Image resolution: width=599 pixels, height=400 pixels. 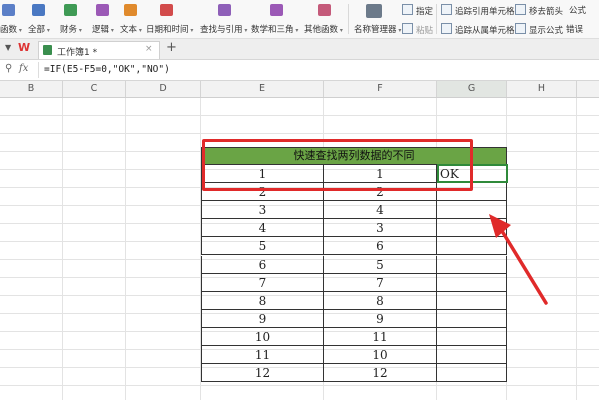 I want to click on show-formula-button: 显示公式, so click(x=539, y=29).